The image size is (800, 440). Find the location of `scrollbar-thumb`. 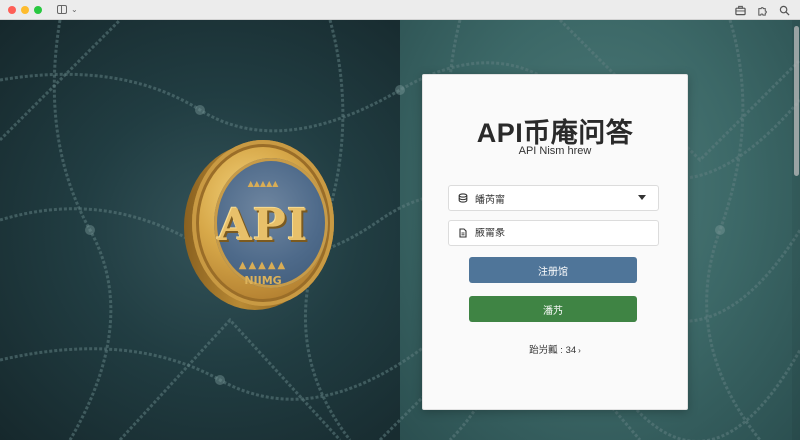

scrollbar-thumb is located at coordinates (796, 101).